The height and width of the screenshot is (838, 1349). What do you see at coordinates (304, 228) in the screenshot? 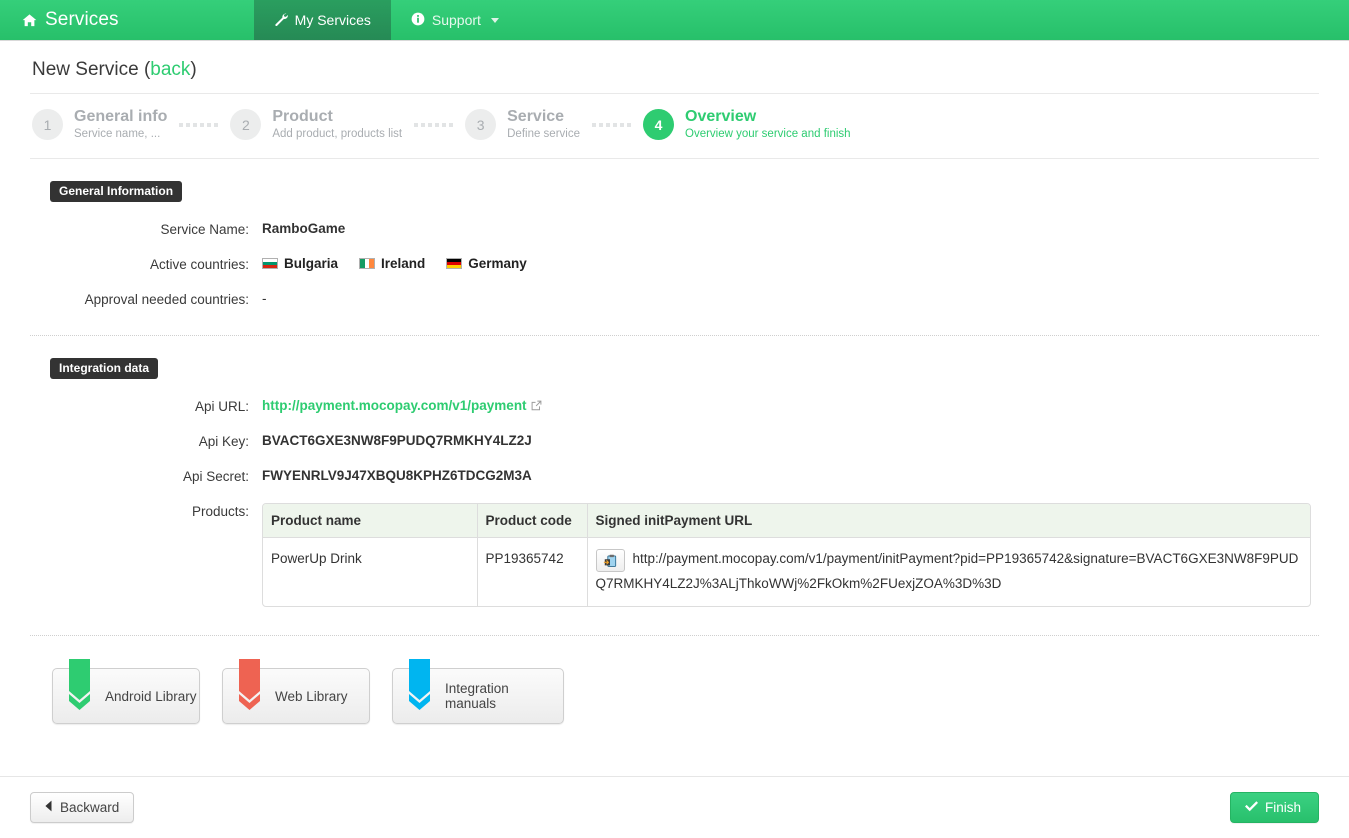
I see `value-service-name: RamboGame` at bounding box center [304, 228].